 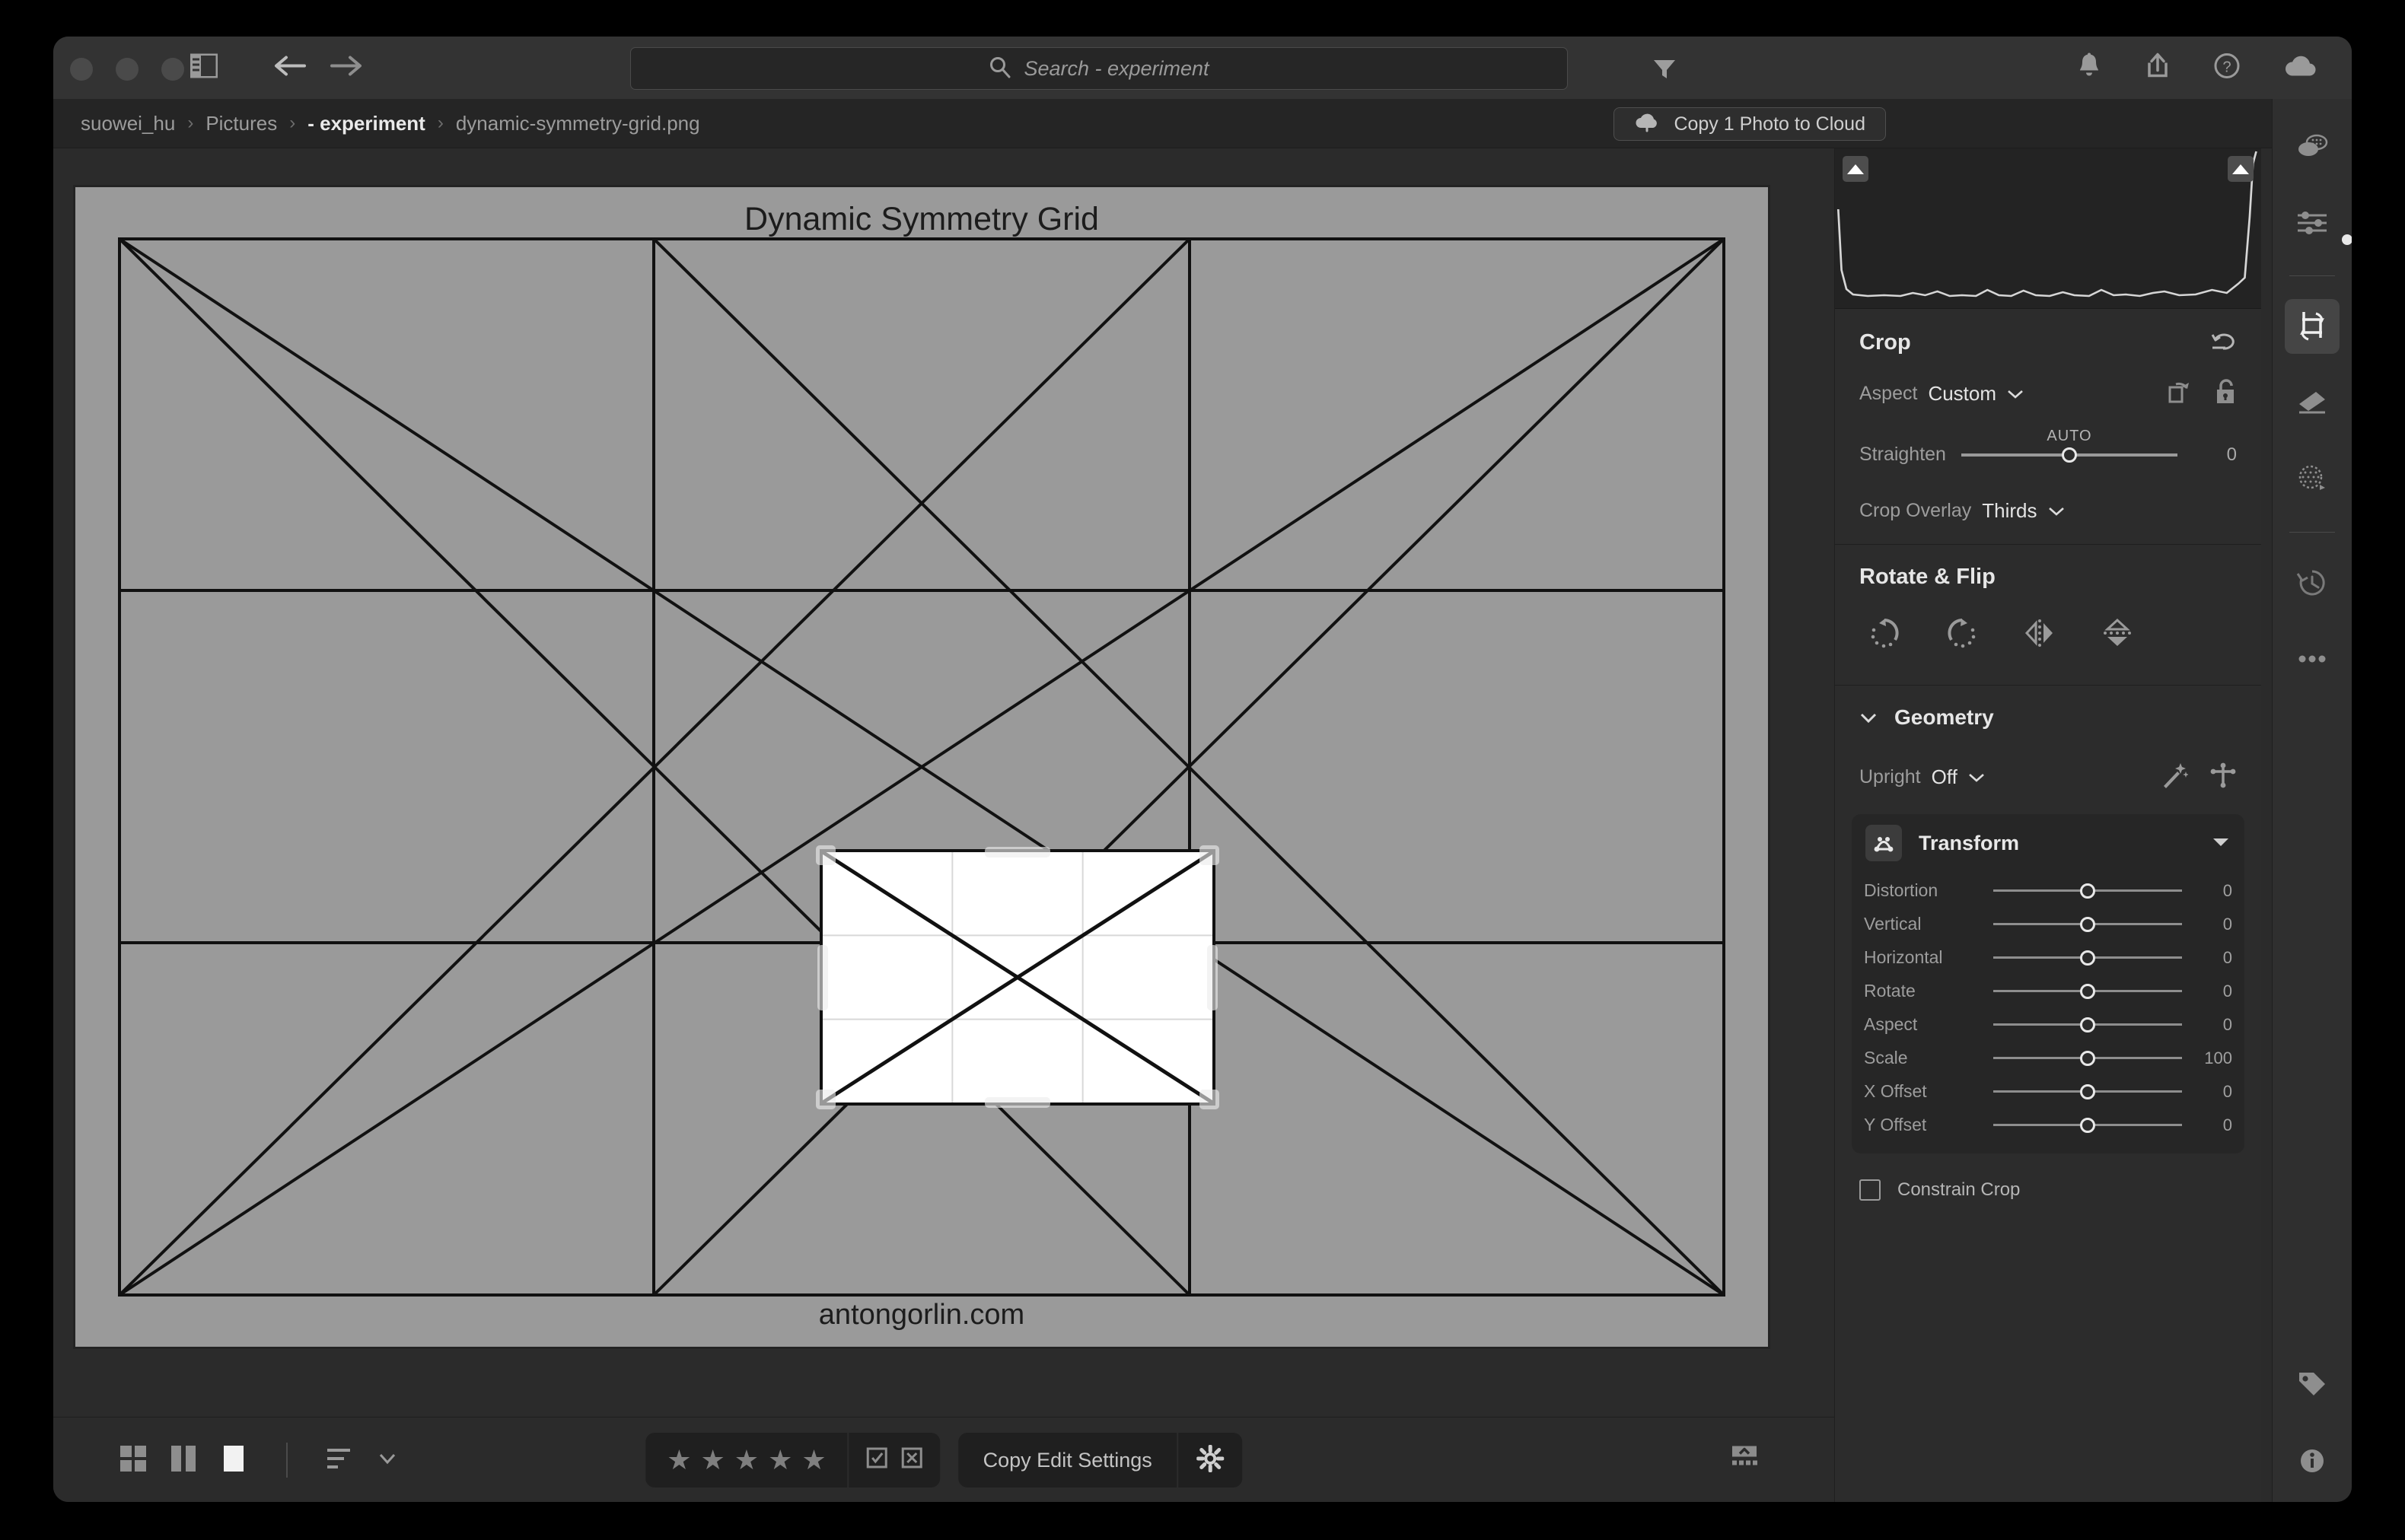 I want to click on sidebar-toggle-icon, so click(x=204, y=67).